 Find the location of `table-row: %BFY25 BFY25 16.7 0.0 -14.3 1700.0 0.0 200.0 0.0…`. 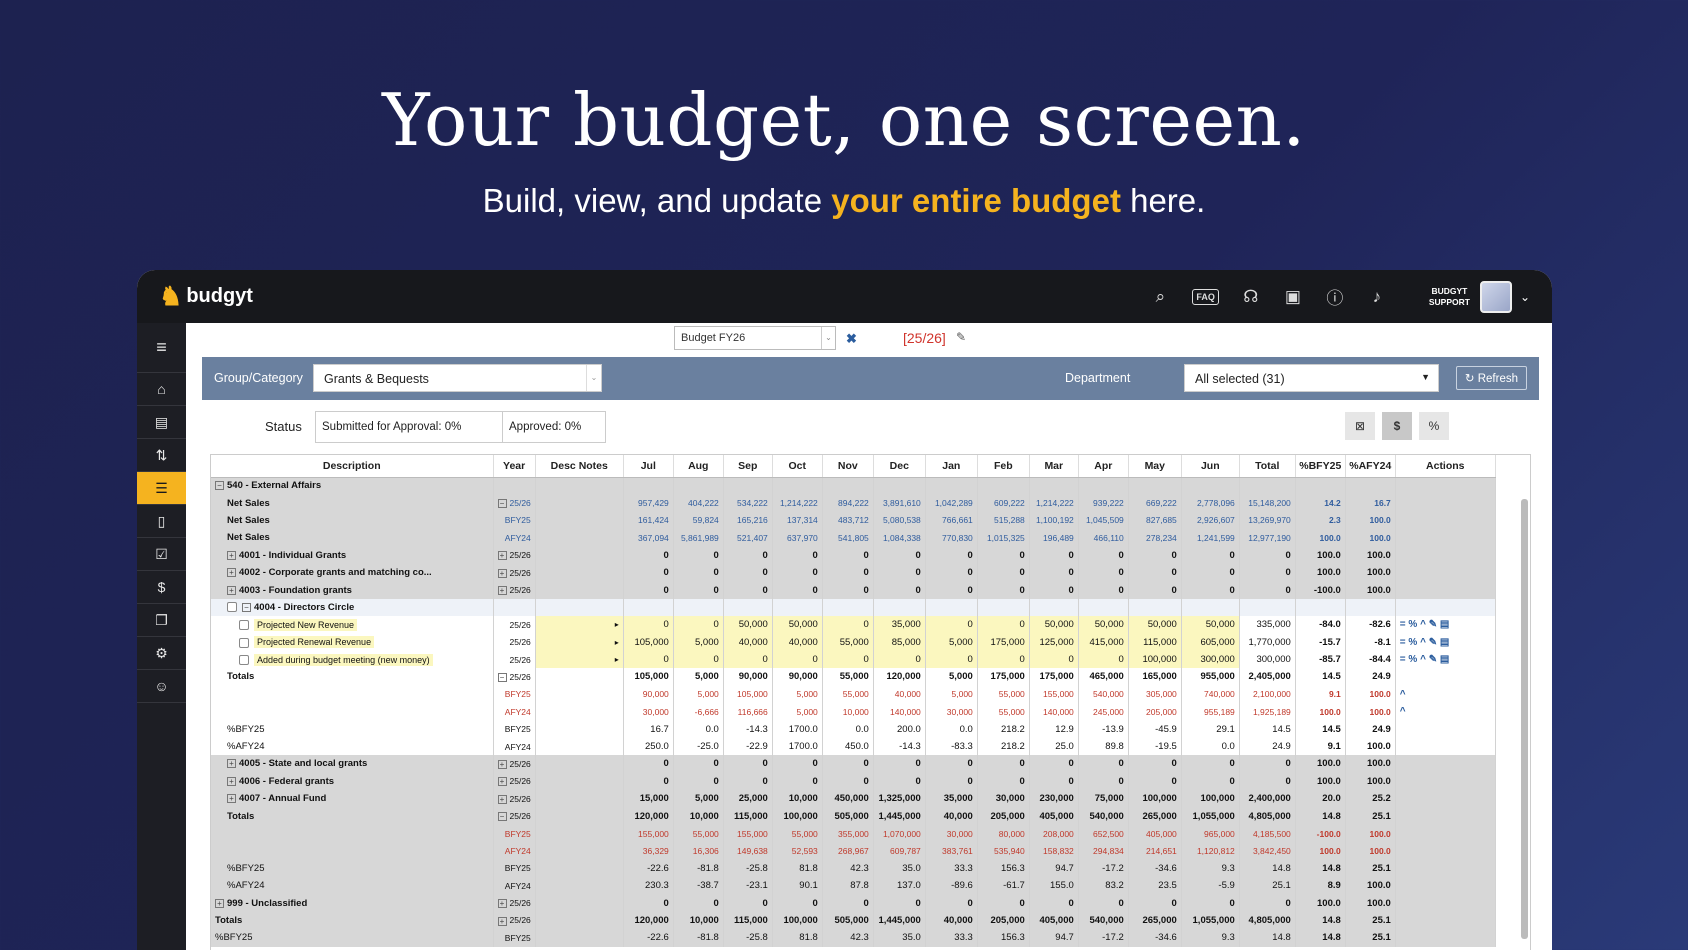

table-row: %BFY25 BFY25 16.7 0.0 -14.3 1700.0 0.0 200.0 0.0… is located at coordinates (853, 729).